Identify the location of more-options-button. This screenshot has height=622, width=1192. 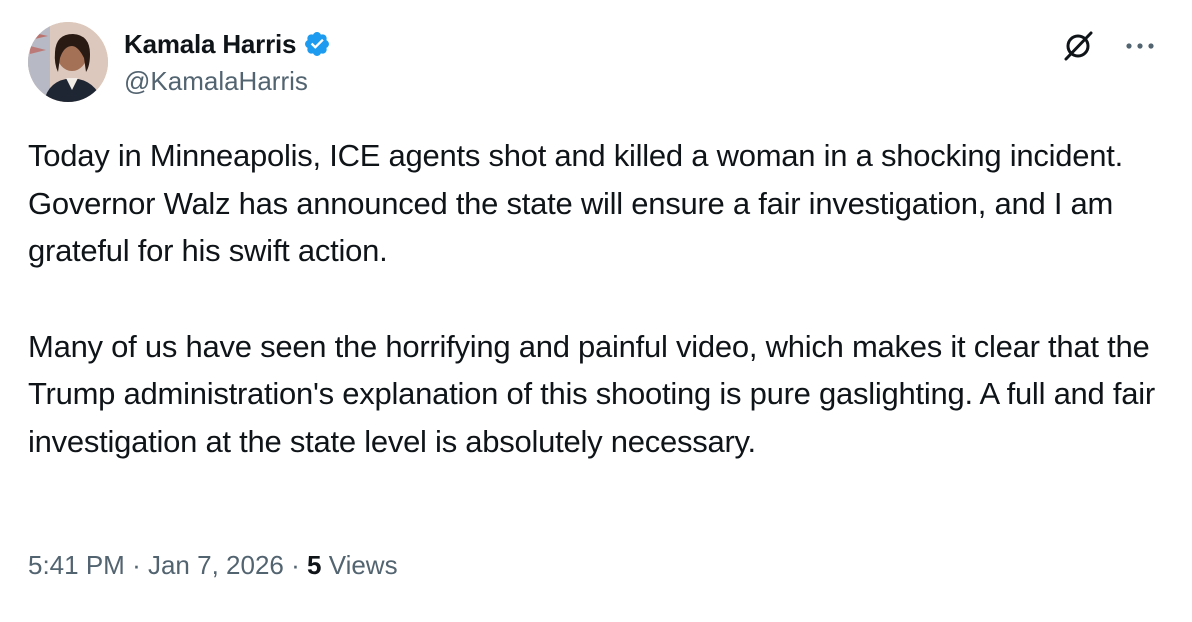
(1140, 46).